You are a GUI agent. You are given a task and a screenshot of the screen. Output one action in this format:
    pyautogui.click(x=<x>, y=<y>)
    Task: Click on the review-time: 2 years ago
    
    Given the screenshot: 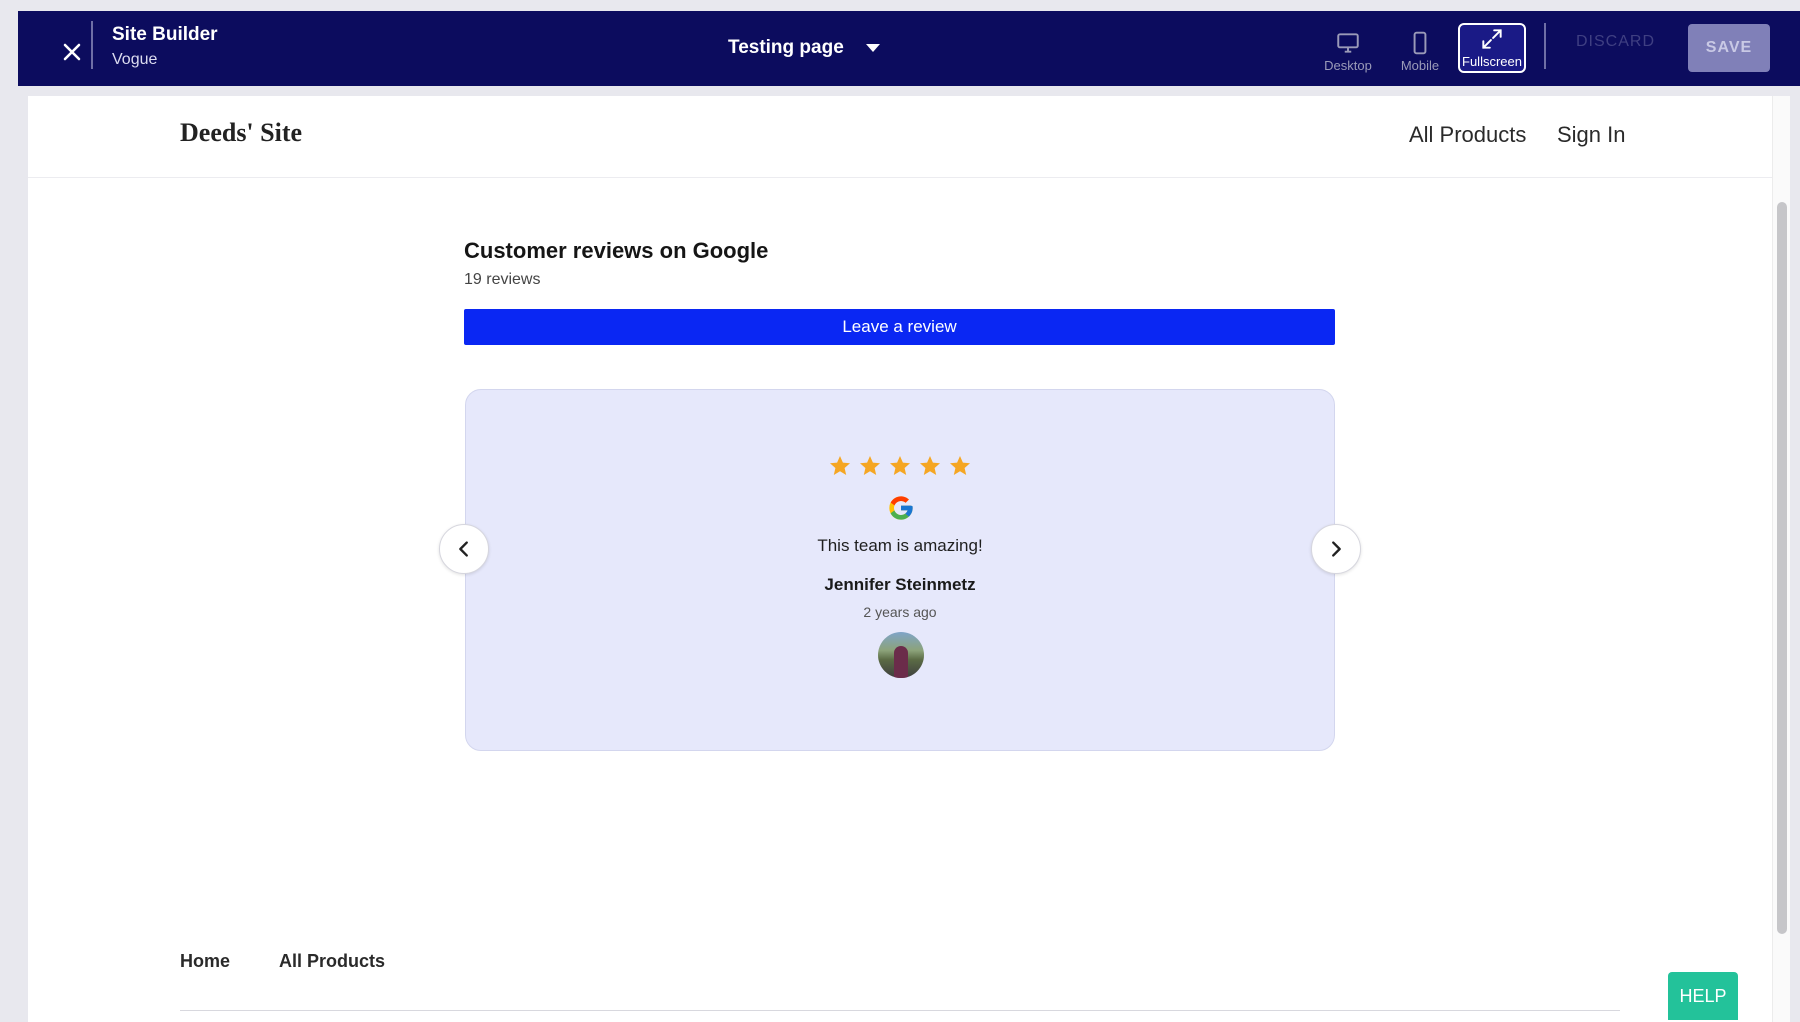 What is the action you would take?
    pyautogui.click(x=900, y=612)
    